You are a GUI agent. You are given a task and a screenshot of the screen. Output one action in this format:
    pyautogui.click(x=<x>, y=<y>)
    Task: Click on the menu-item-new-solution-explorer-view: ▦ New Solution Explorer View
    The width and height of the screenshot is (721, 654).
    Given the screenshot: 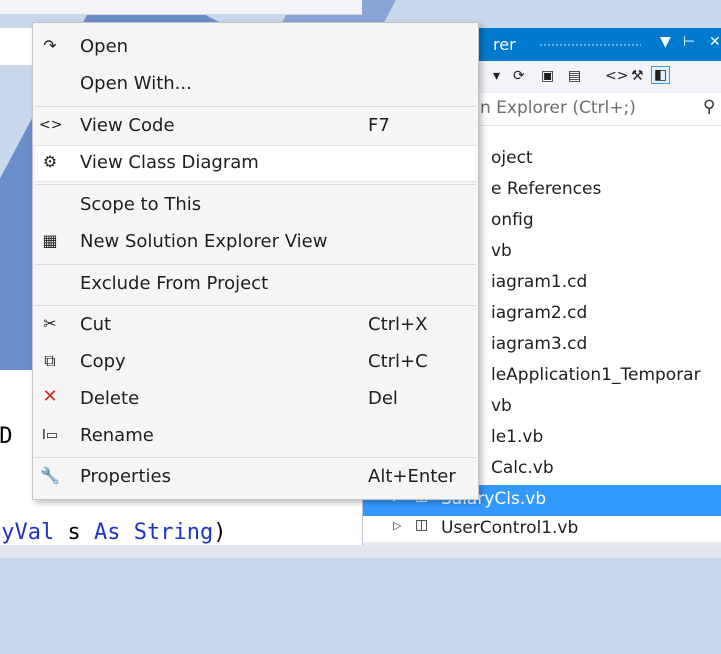 What is the action you would take?
    pyautogui.click(x=255, y=242)
    